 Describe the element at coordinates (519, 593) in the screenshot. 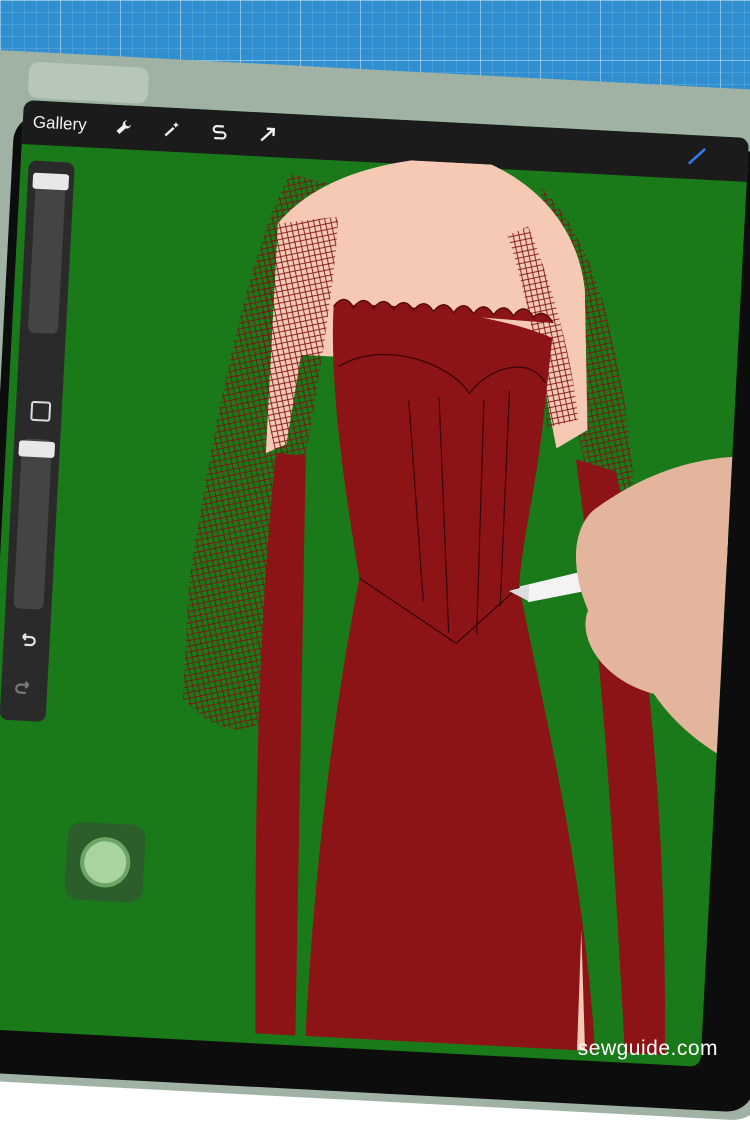

I see `stylus-tip` at that location.